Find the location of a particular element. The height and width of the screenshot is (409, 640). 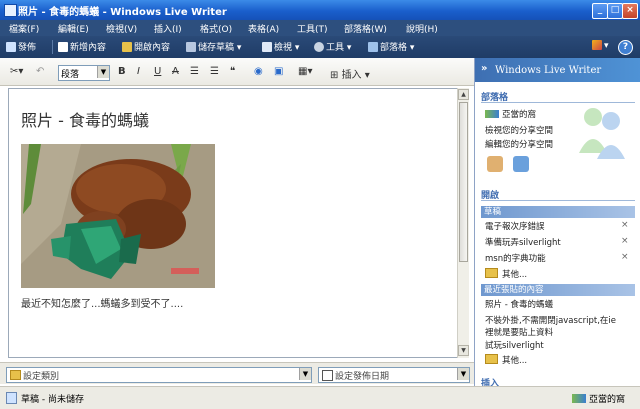

recent-post-item: 試玩silverlight is located at coordinates (514, 345).